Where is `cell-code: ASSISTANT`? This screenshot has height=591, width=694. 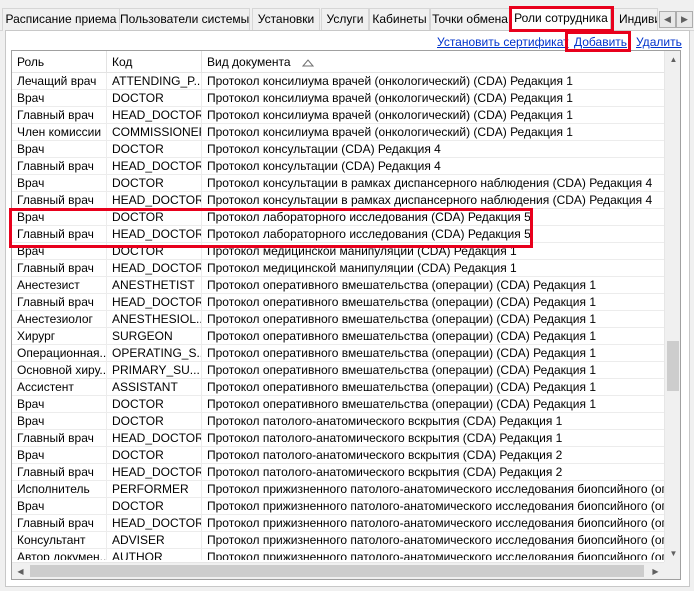 cell-code: ASSISTANT is located at coordinates (154, 387).